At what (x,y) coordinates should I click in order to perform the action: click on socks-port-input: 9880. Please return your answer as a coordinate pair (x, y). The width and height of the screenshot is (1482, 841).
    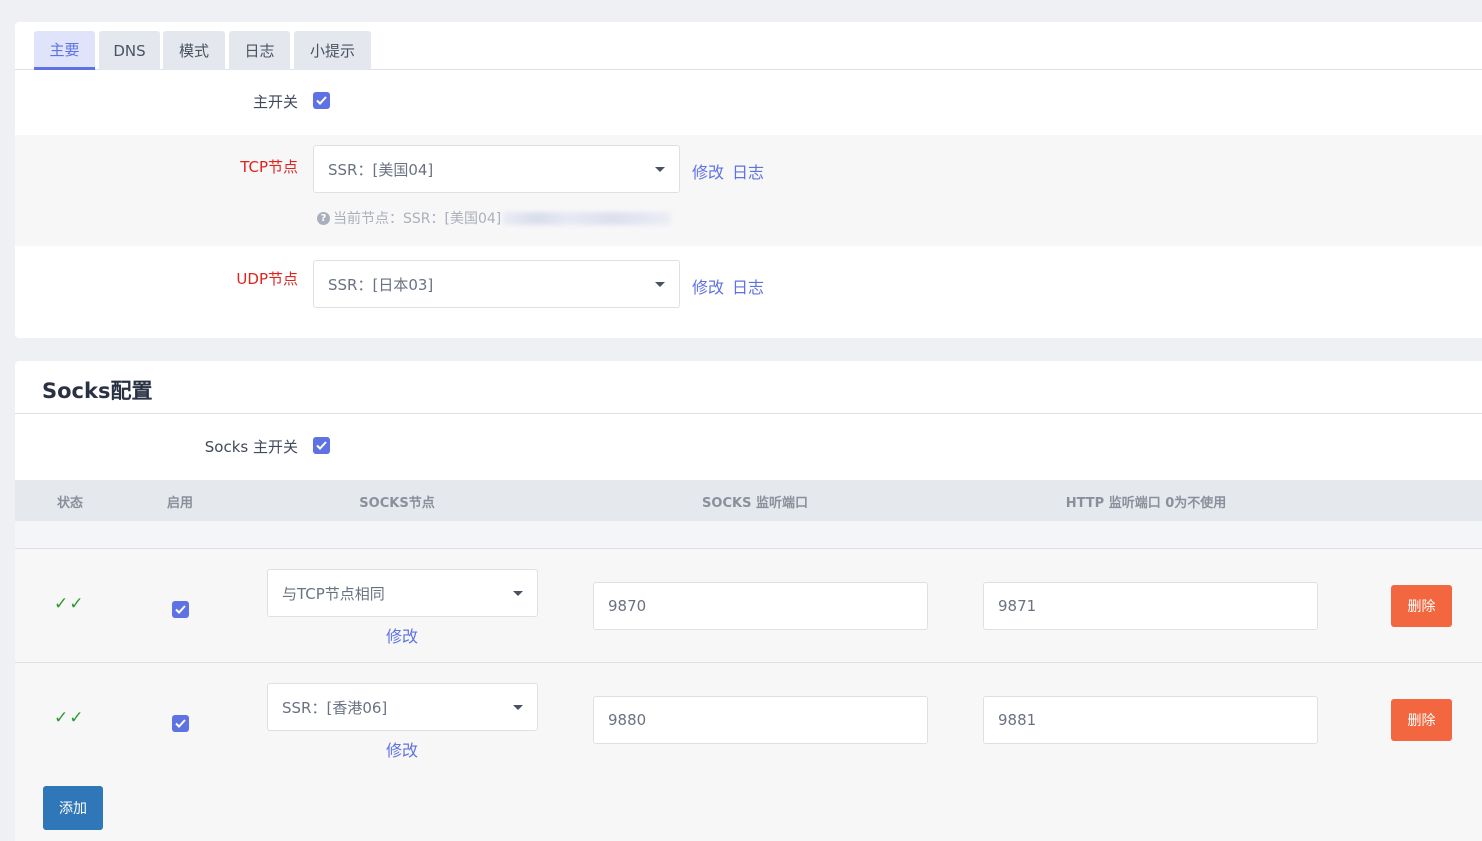
    Looking at the image, I should click on (760, 720).